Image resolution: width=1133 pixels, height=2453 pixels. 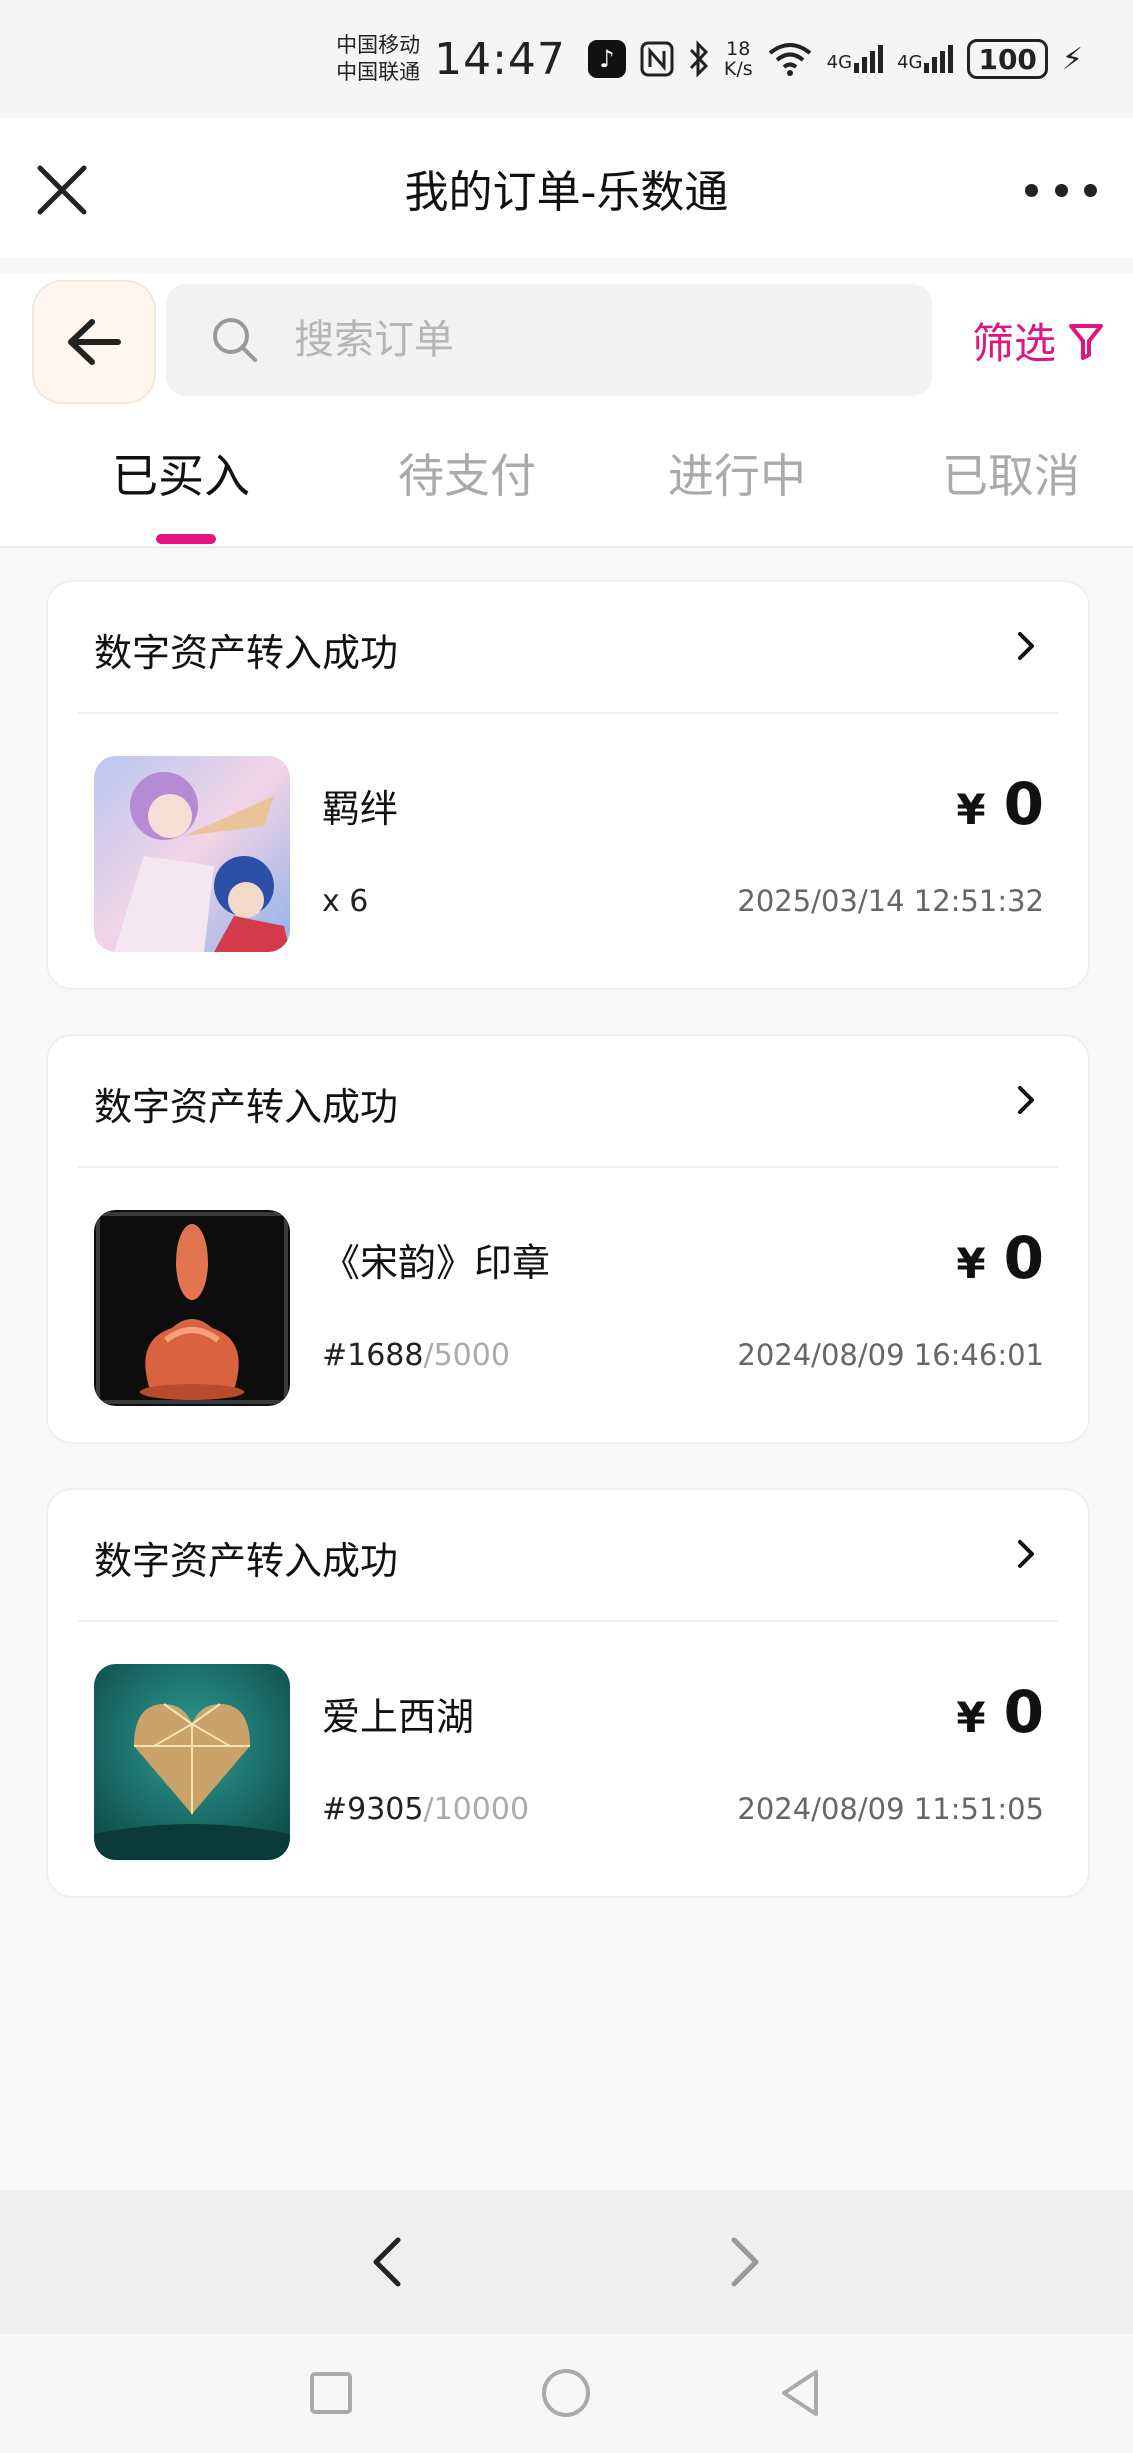 I want to click on net-speed: 18 K/s, so click(x=738, y=59).